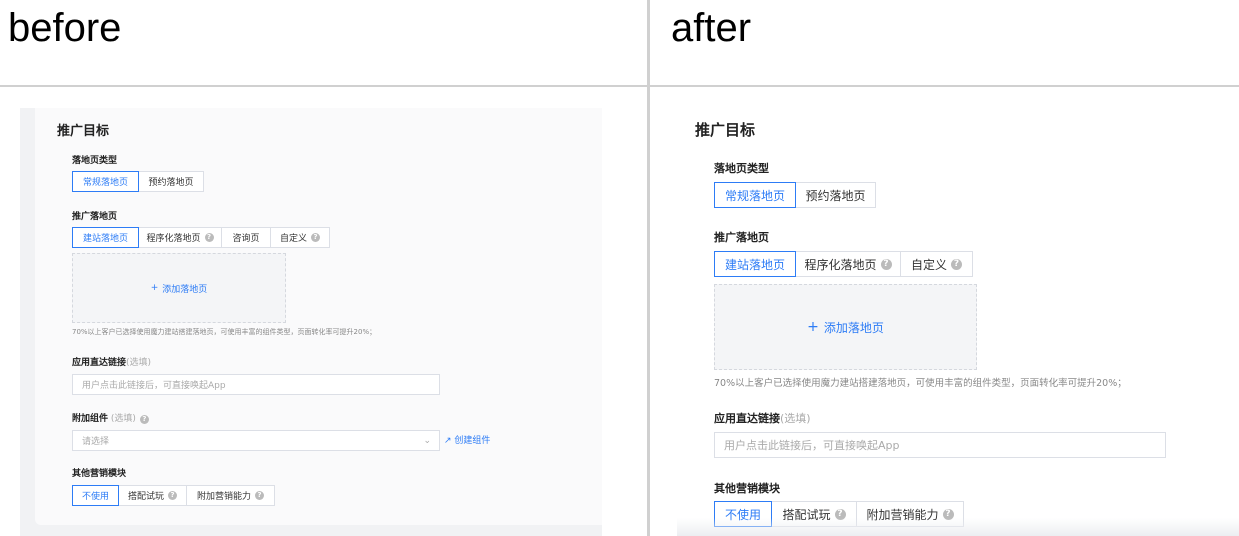 The height and width of the screenshot is (536, 1239). I want to click on before-label: before, so click(65, 28).